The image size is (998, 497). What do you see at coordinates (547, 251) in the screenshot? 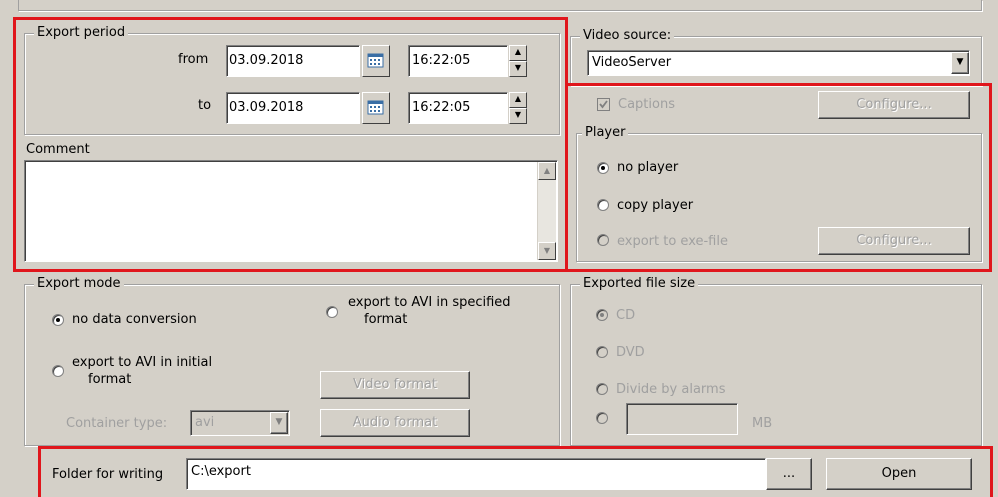
I see `scroll-down-icon: ▼` at bounding box center [547, 251].